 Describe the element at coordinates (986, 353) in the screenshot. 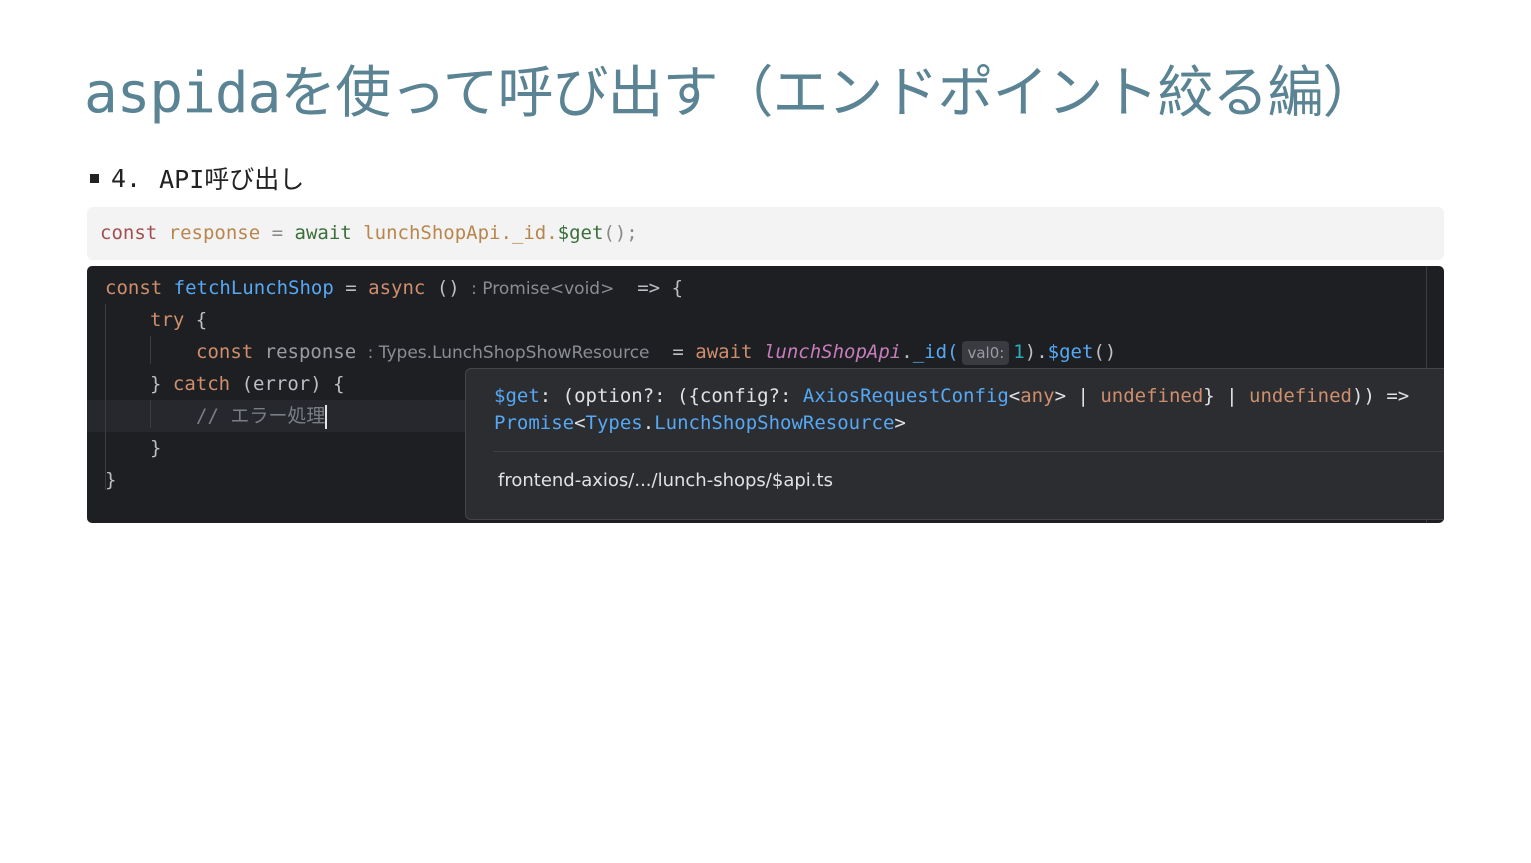

I see `param-hint-chip: val0:` at that location.